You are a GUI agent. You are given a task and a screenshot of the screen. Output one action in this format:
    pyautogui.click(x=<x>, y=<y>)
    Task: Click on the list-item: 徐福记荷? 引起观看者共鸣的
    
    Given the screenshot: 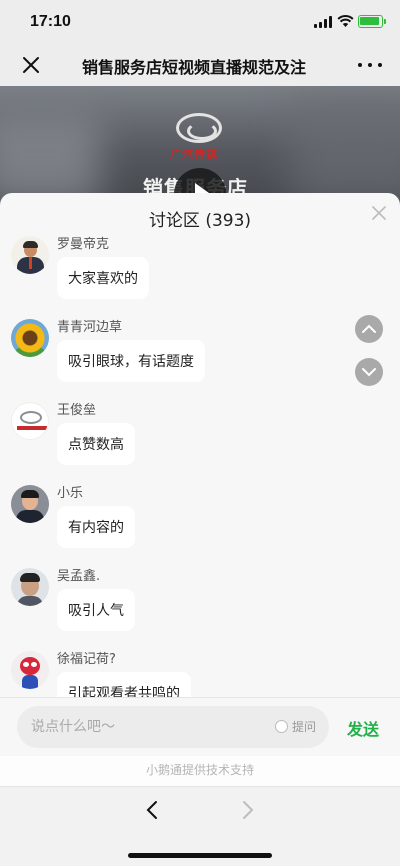 What is the action you would take?
    pyautogui.click(x=200, y=671)
    